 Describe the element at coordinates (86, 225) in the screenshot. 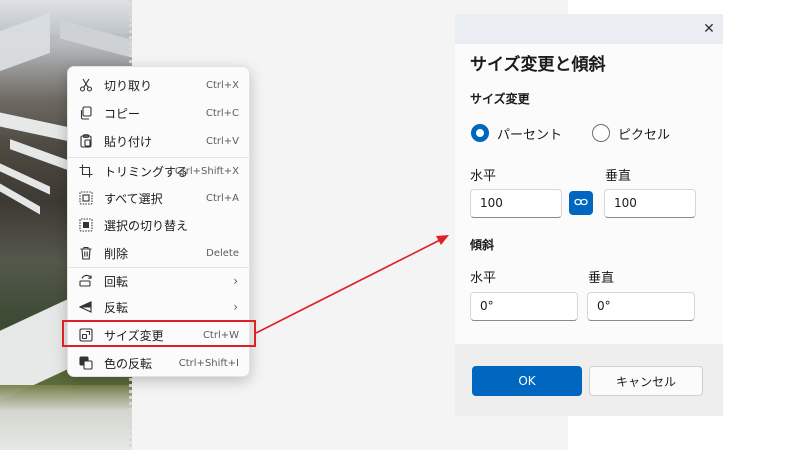

I see `invert-selection-icon` at that location.